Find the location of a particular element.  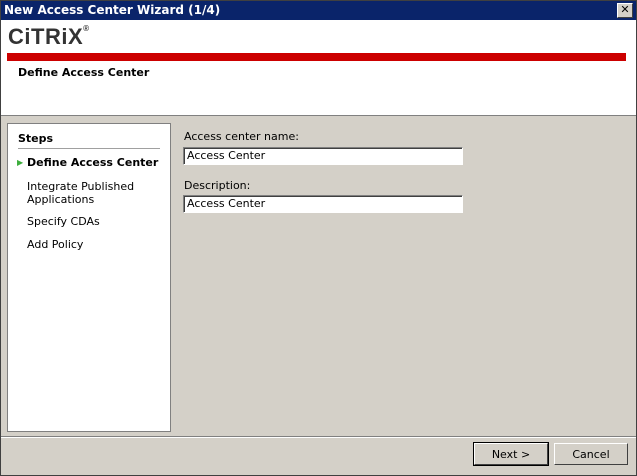

close-icon: ✕ is located at coordinates (625, 9).